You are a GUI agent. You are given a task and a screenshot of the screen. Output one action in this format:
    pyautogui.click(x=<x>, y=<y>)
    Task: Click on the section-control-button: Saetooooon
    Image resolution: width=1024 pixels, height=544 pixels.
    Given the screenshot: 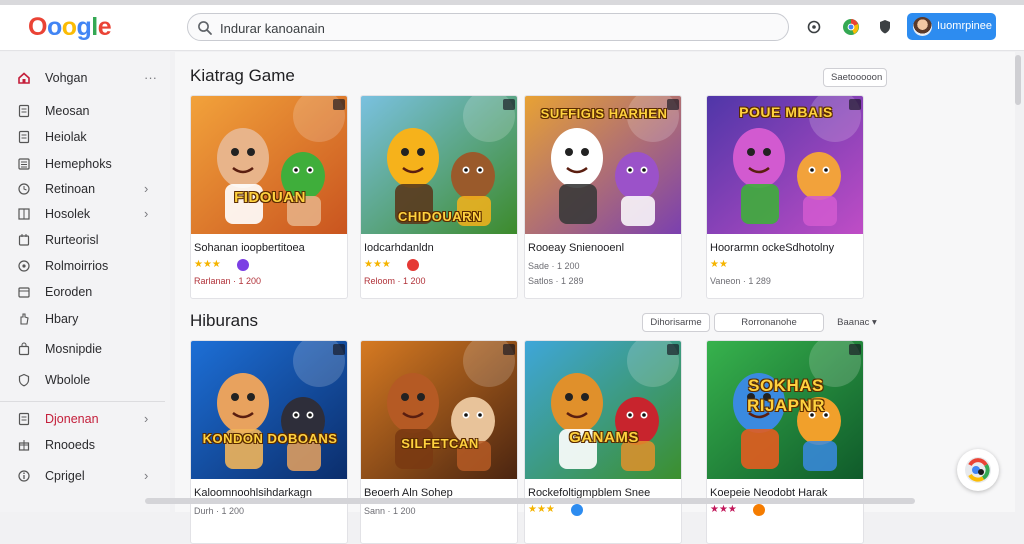 What is the action you would take?
    pyautogui.click(x=855, y=77)
    